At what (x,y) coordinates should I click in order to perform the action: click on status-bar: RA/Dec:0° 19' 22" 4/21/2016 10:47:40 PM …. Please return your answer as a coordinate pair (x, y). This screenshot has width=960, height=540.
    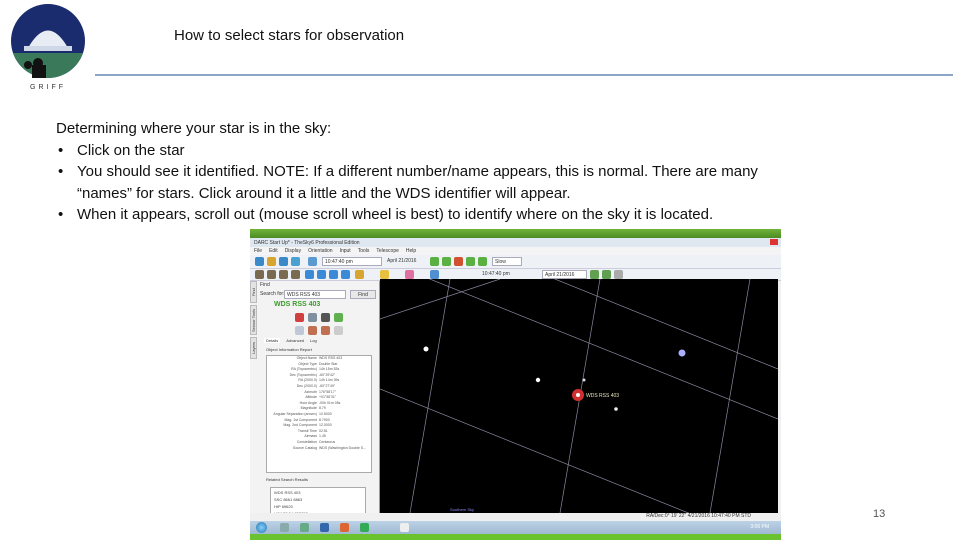
    Looking at the image, I should click on (515, 517).